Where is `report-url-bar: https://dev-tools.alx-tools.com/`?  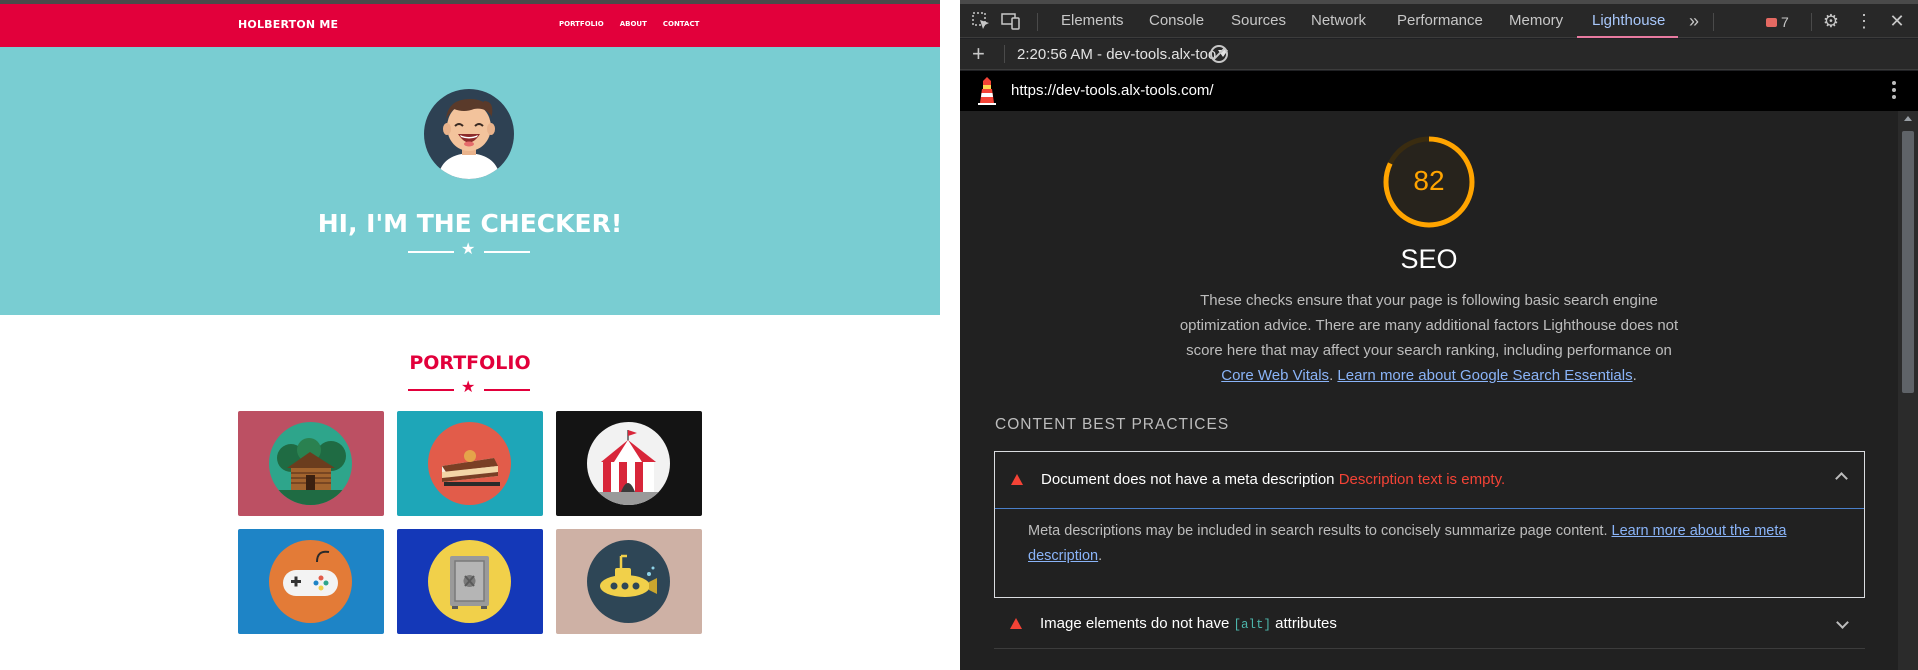 report-url-bar: https://dev-tools.alx-tools.com/ is located at coordinates (1439, 91).